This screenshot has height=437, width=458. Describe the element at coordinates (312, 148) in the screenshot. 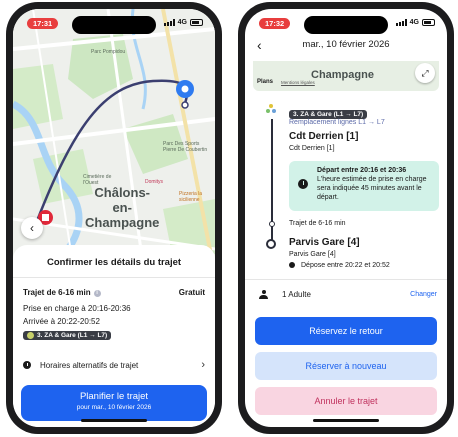

I see `origin-stop-sub: Cdt Derrien [1]` at that location.